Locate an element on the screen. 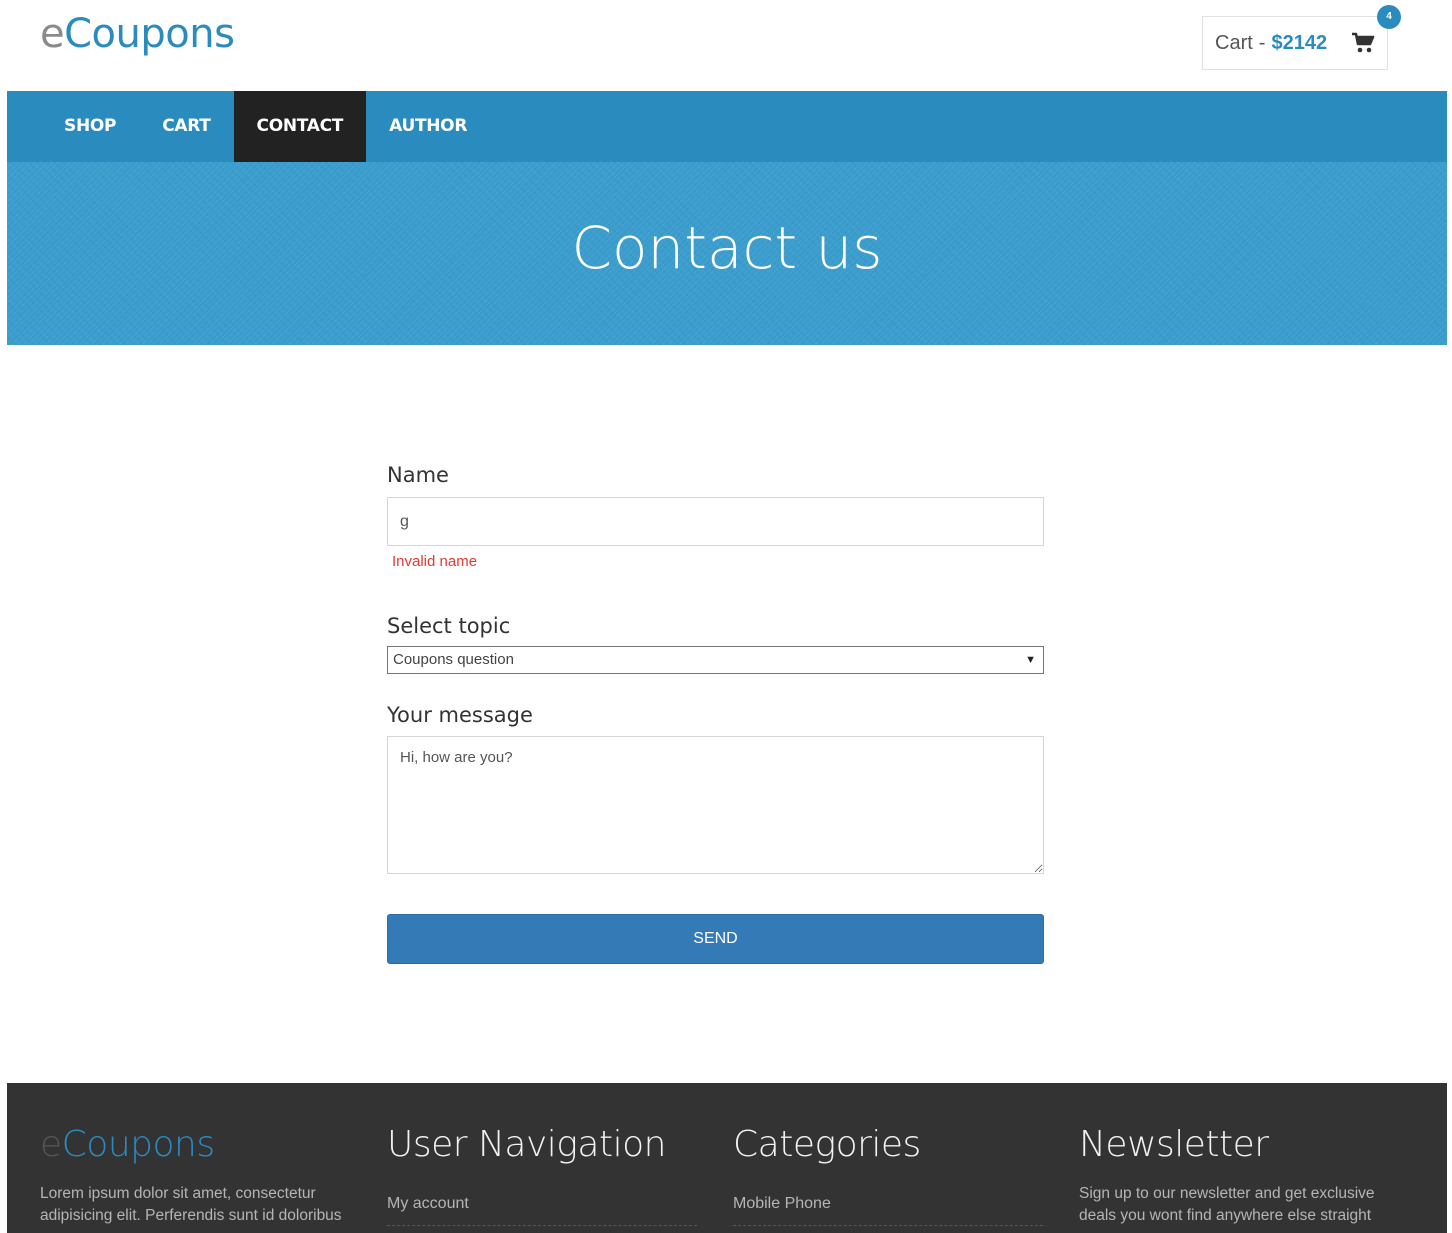 Image resolution: width=1452 pixels, height=1233 pixels. cart-total: $2142 is located at coordinates (1299, 42).